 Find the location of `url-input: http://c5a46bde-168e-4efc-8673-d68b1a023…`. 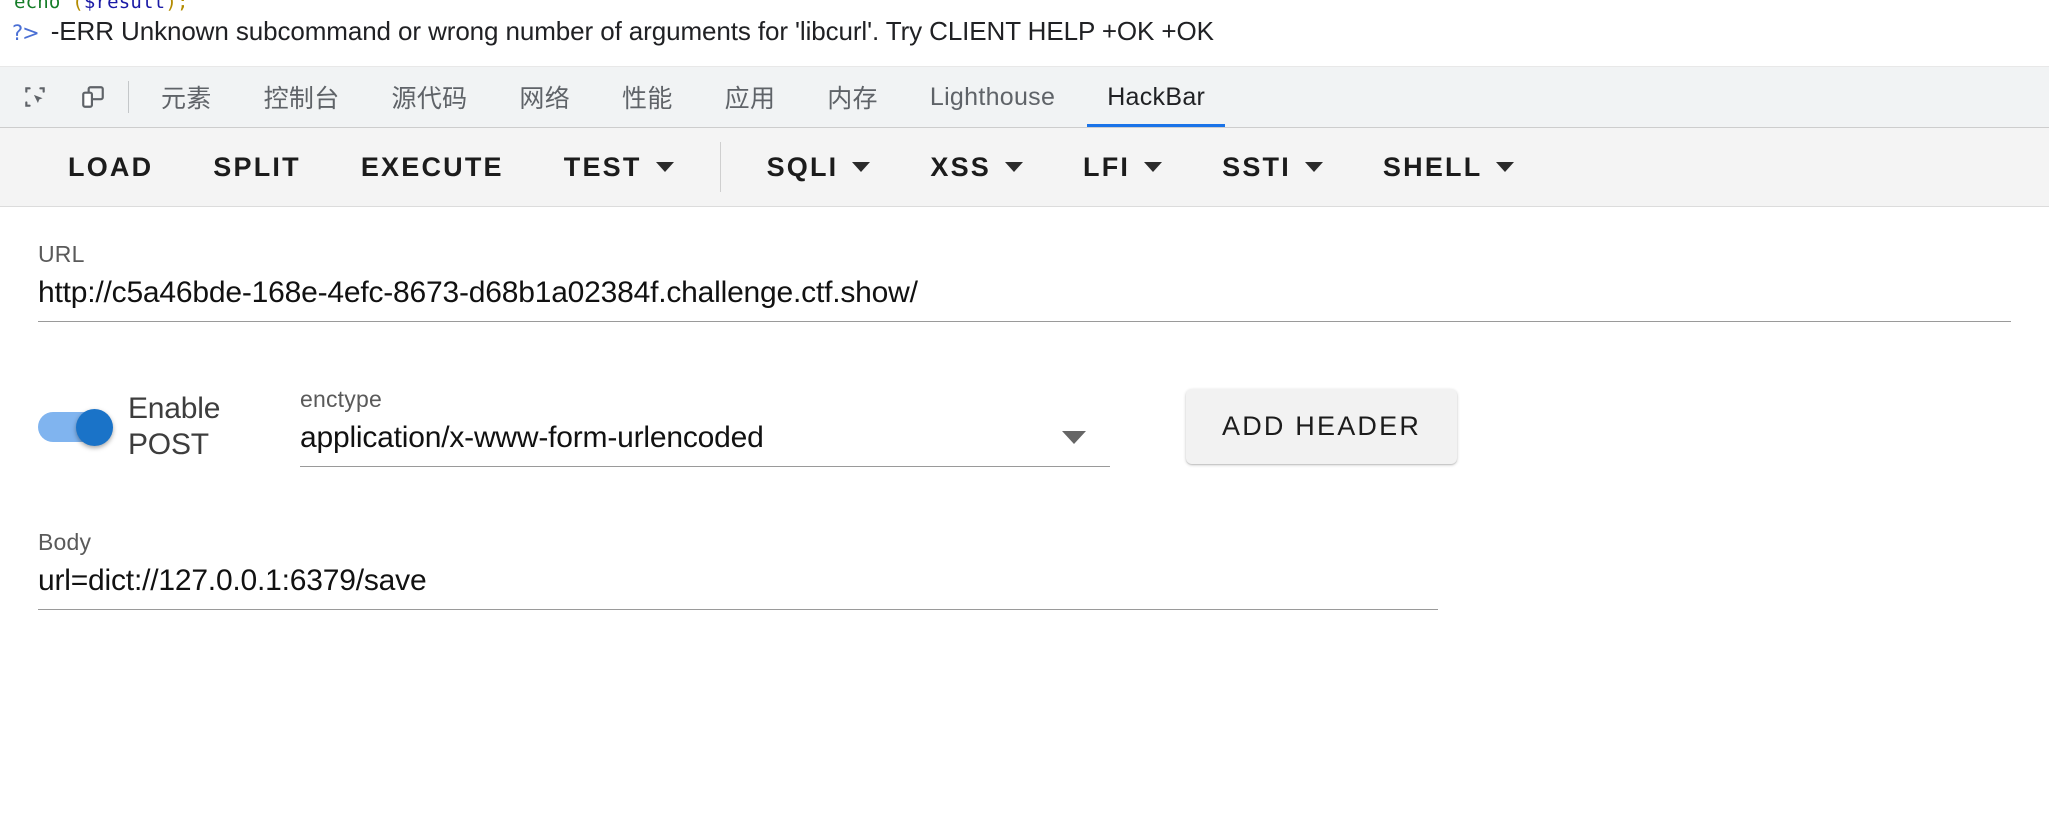

url-input: http://c5a46bde-168e-4efc-8673-d68b1a023… is located at coordinates (1024, 298).